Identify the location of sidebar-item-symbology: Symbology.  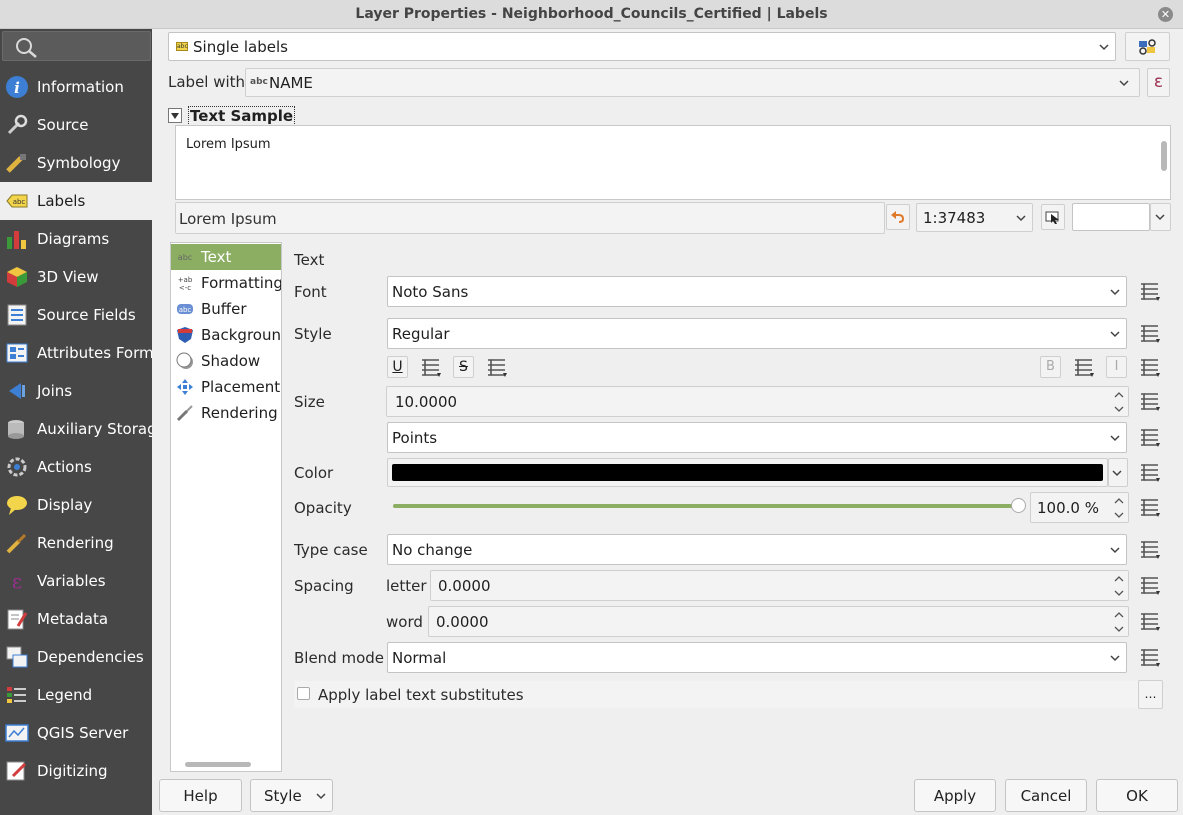
(76, 163).